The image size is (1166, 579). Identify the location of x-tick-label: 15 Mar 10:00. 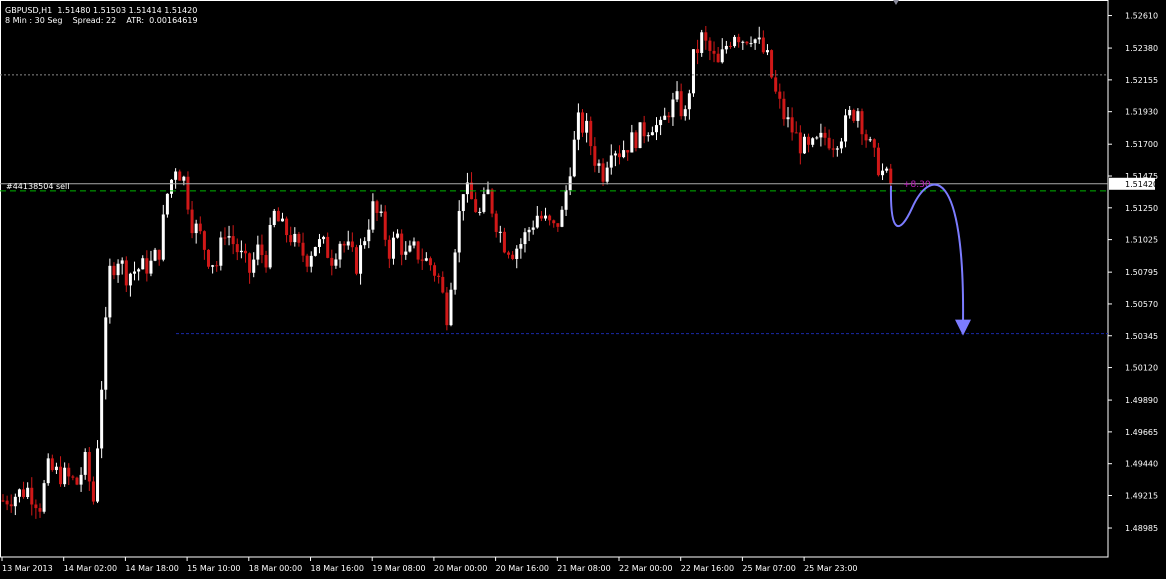
(213, 568).